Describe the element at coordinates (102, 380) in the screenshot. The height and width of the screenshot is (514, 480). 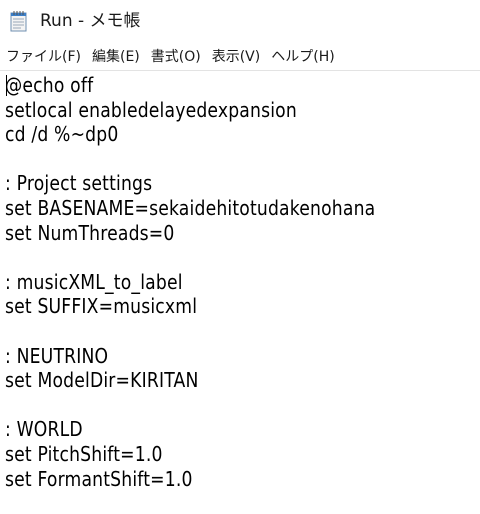
I see `editor-line: set ModelDir=KIRITAN` at that location.